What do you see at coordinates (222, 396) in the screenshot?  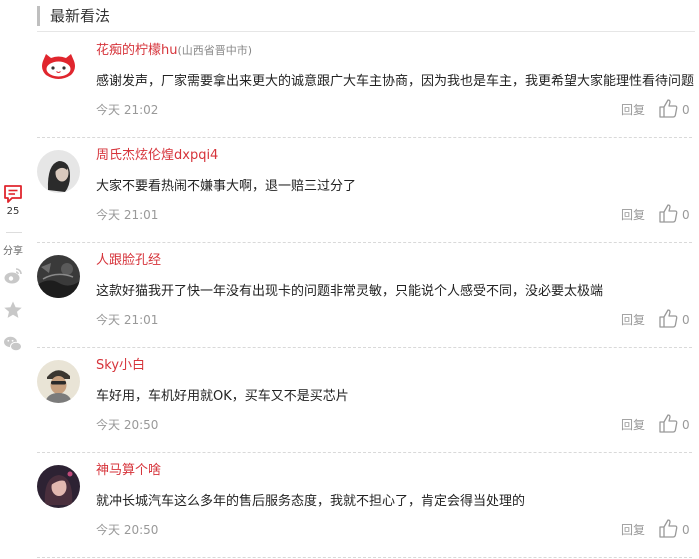 I see `comment-text: 车好用，车机好用就OK，买车又不是买芯片` at bounding box center [222, 396].